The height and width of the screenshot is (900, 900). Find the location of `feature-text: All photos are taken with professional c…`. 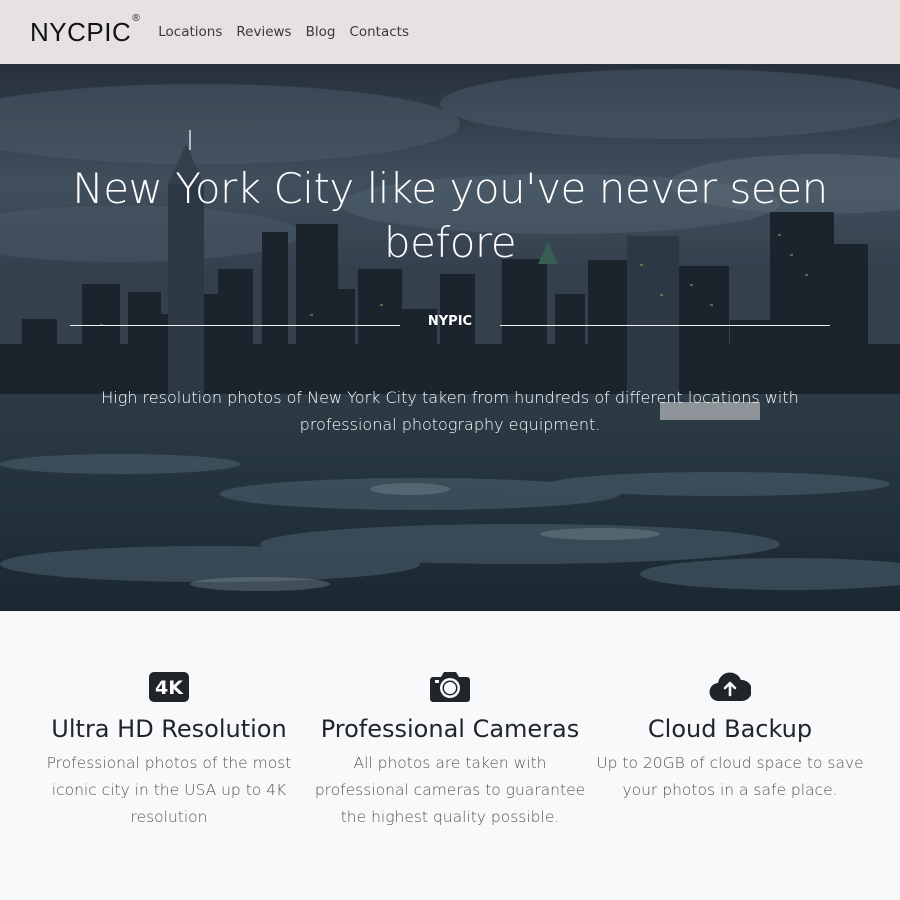

feature-text: All photos are taken with professional c… is located at coordinates (450, 790).